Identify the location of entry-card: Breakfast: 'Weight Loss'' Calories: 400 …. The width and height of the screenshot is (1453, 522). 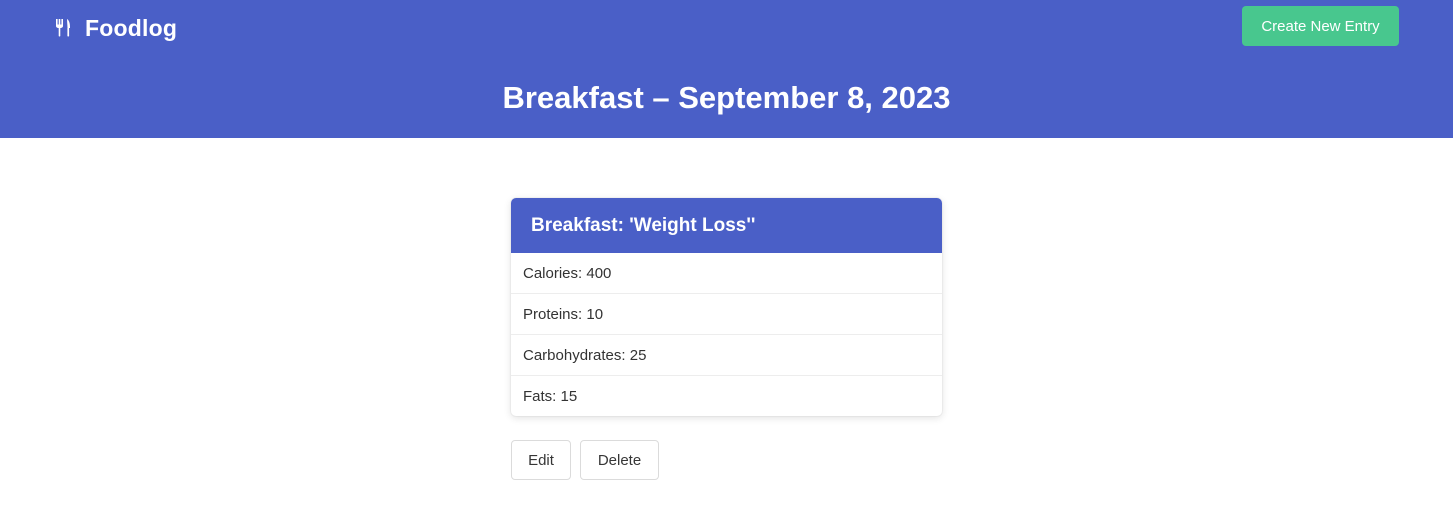
(726, 307).